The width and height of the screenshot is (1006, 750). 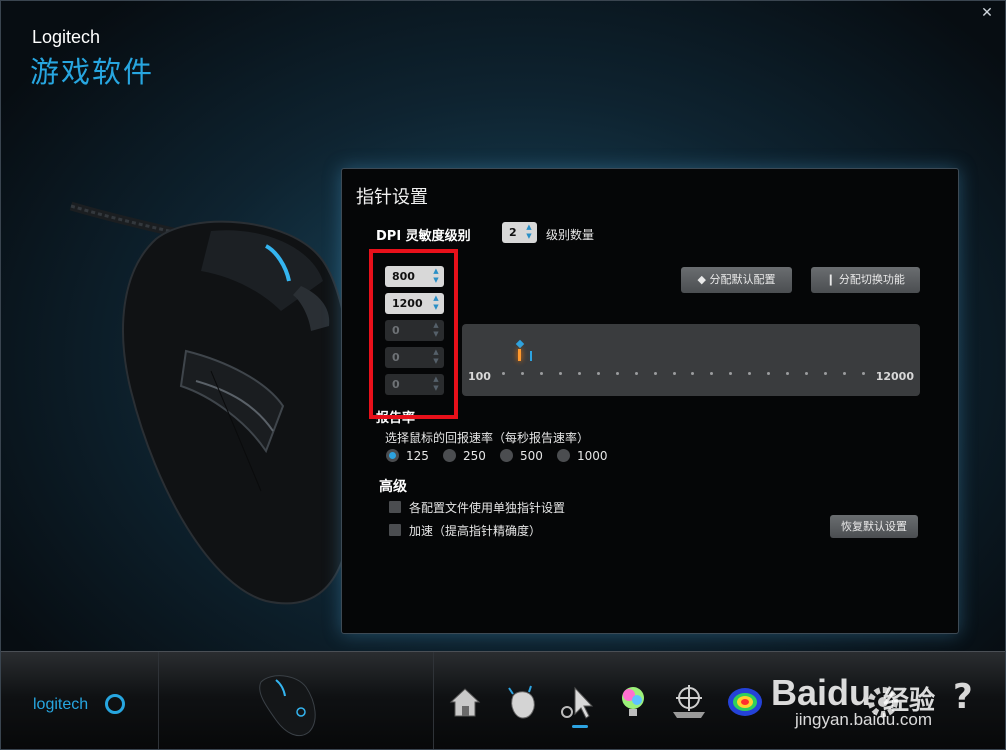 I want to click on radio-label: 500, so click(x=531, y=456).